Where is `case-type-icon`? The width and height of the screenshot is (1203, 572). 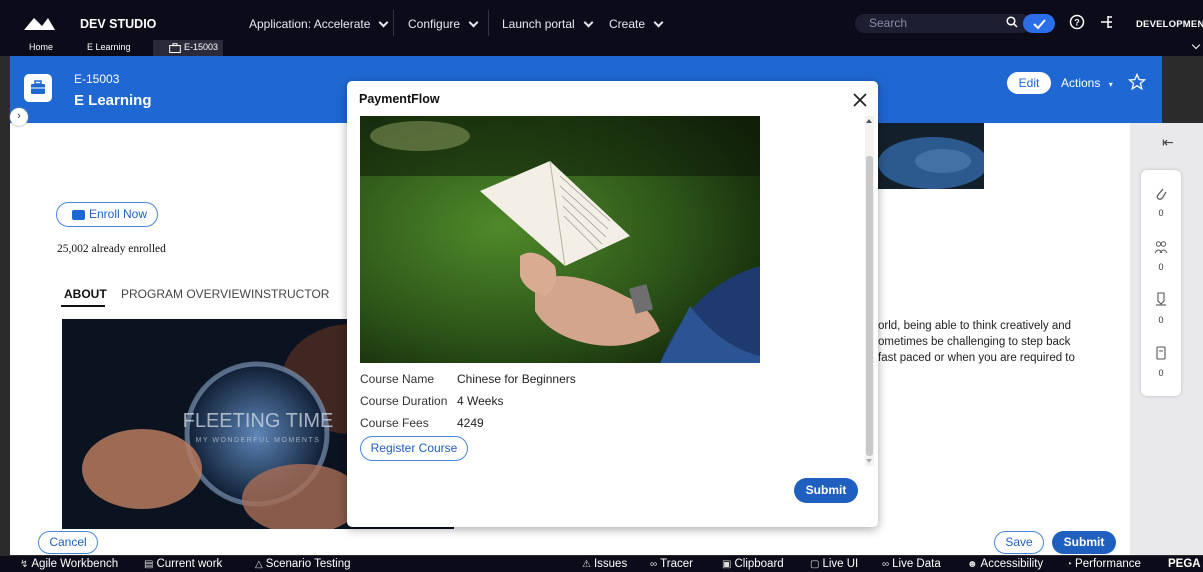 case-type-icon is located at coordinates (38, 88).